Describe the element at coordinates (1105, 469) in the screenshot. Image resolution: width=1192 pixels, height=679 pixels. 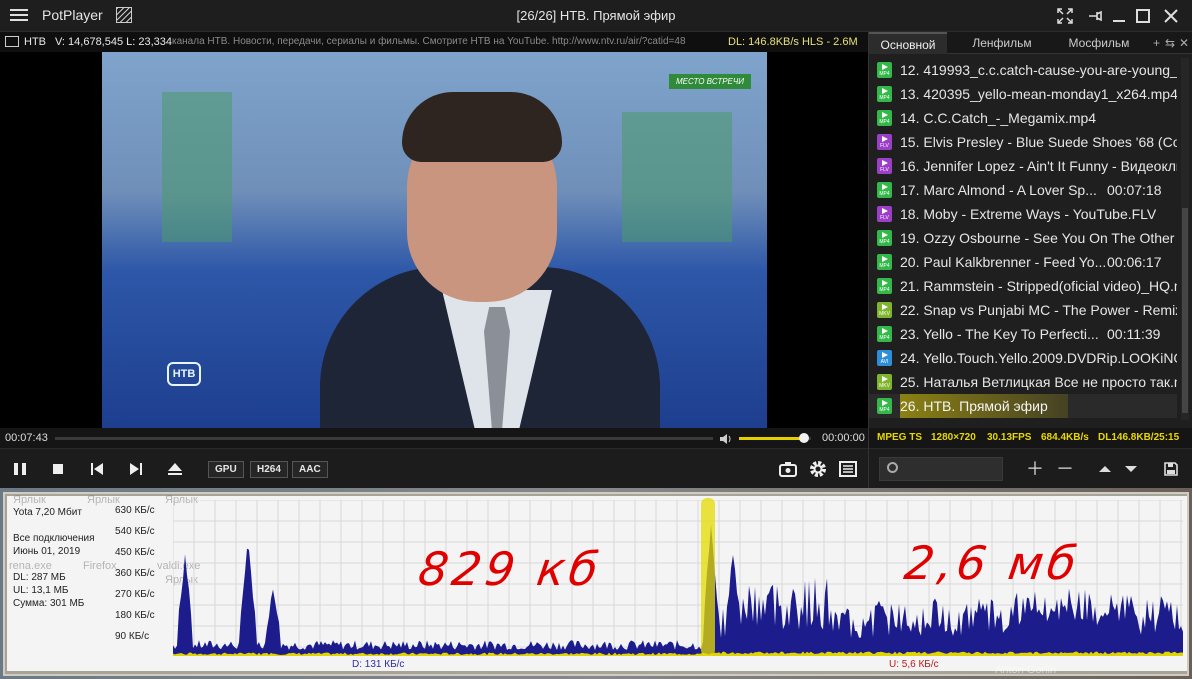
I see `move-up-icon` at that location.